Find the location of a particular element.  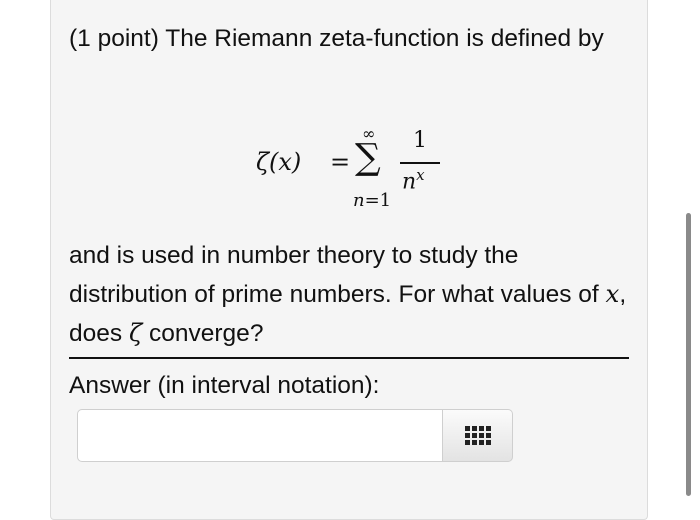

scrollbar is located at coordinates (688, 354).